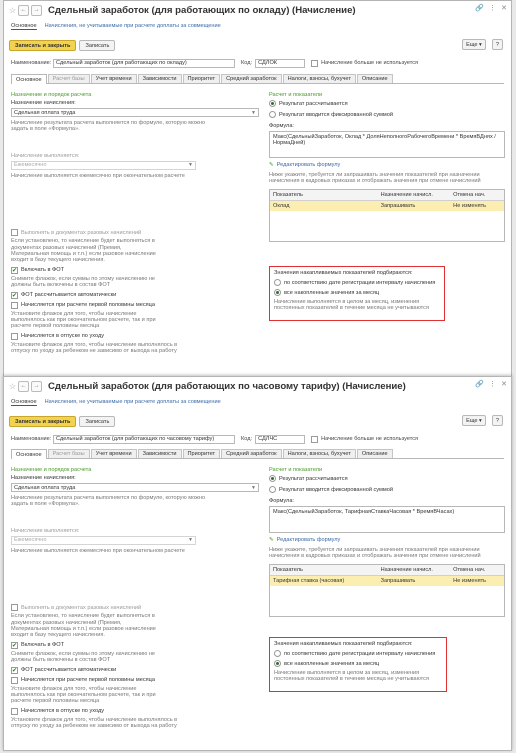 This screenshot has height=753, width=516. What do you see at coordinates (253, 487) in the screenshot?
I see `dropdown-arrow-icon: ▼` at bounding box center [253, 487].